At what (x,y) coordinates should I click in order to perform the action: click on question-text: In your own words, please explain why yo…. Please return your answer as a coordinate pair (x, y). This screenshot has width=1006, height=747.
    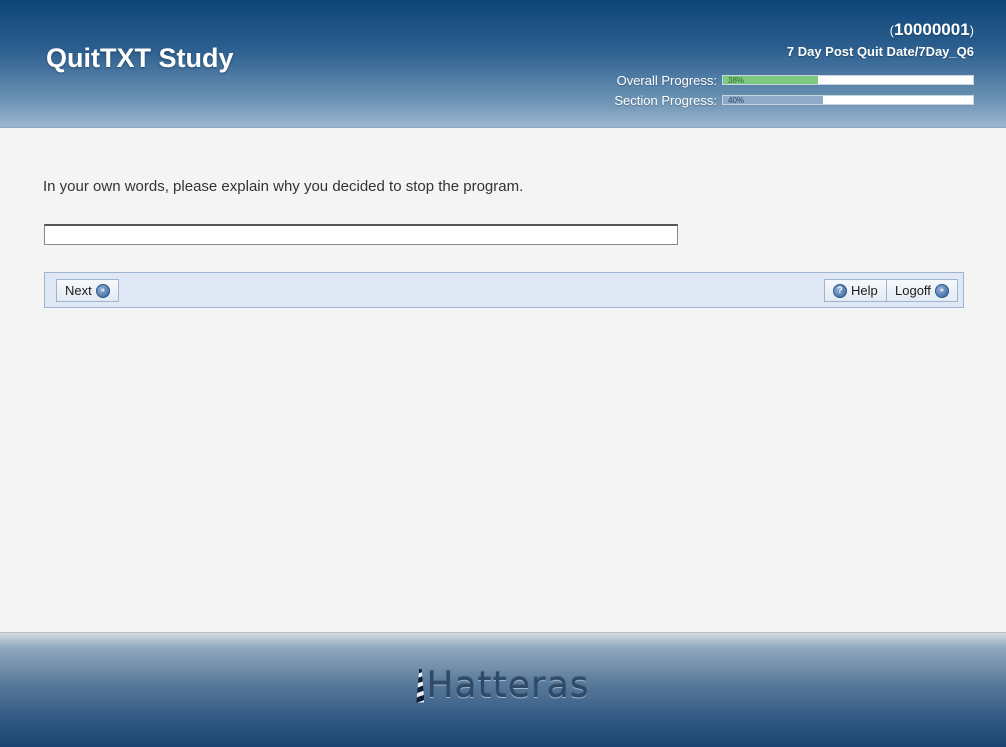
    Looking at the image, I should click on (283, 186).